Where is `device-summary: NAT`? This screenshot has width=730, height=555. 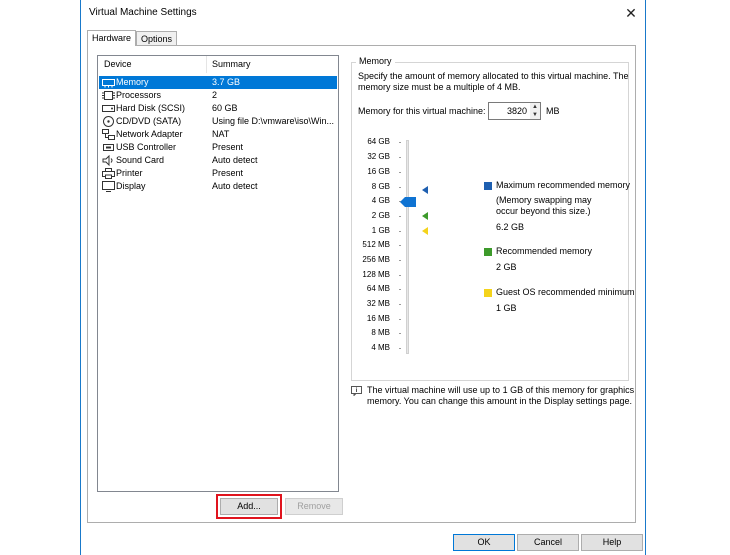 device-summary: NAT is located at coordinates (221, 134).